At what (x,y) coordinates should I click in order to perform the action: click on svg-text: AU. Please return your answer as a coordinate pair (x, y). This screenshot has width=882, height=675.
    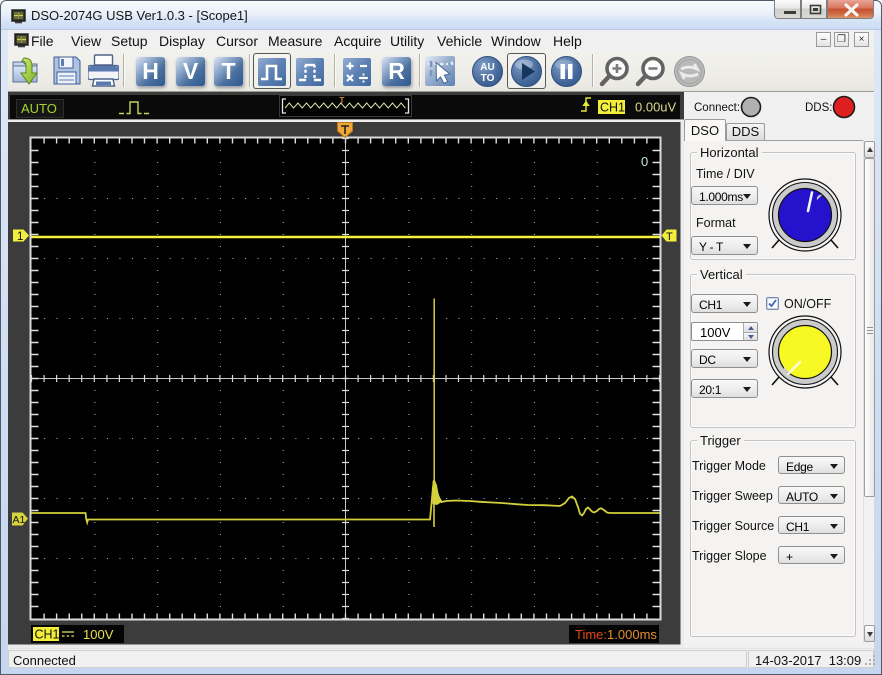
    Looking at the image, I should click on (487, 67).